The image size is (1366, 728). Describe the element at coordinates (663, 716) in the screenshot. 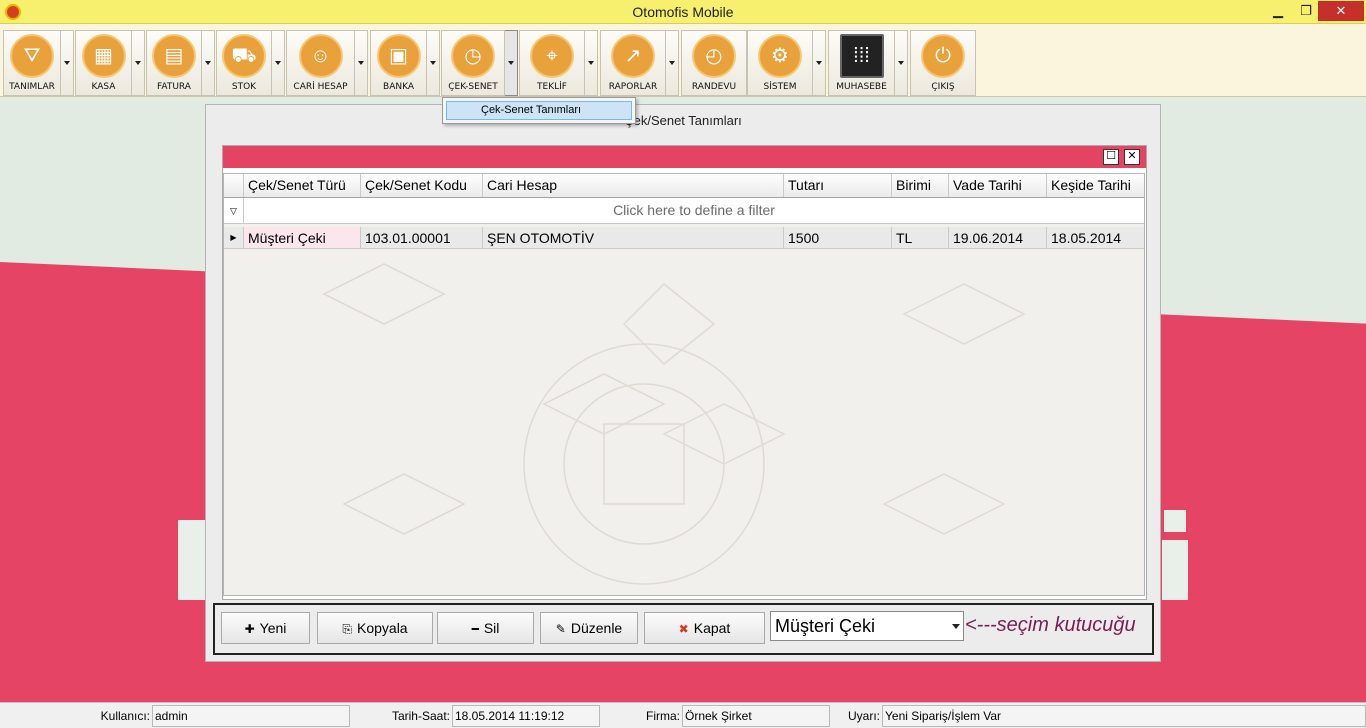

I see `company-label: Firma:` at that location.